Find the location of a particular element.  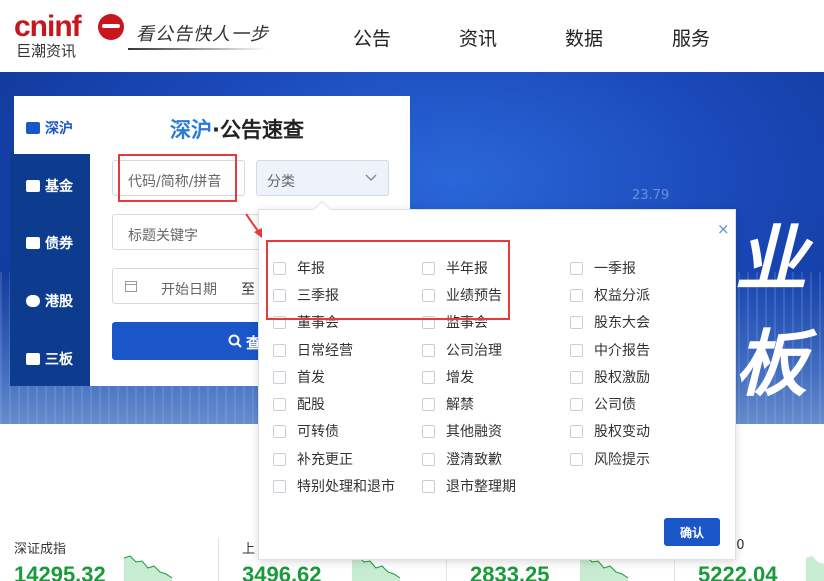

start-date-placeholder: 开始日期 is located at coordinates (189, 290).